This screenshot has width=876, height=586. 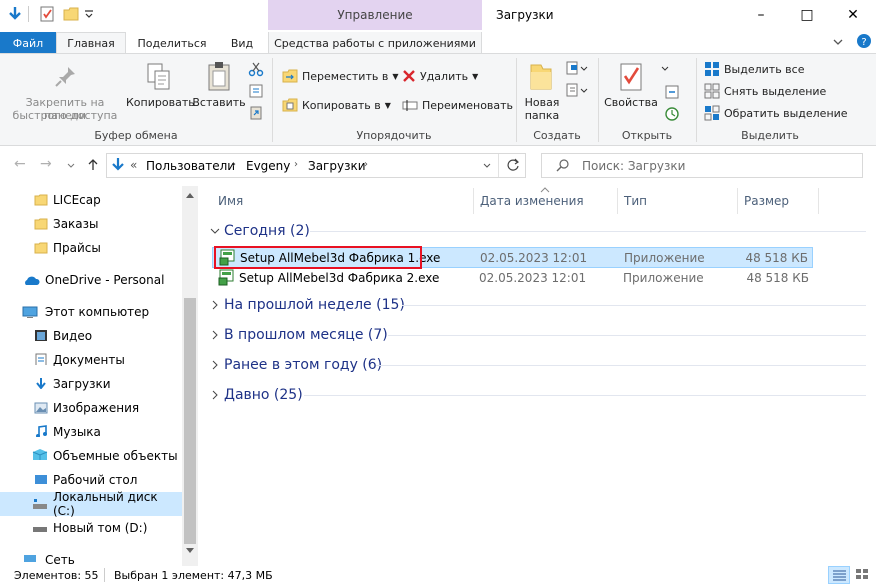 I want to click on properties-quick-icon, so click(x=47, y=14).